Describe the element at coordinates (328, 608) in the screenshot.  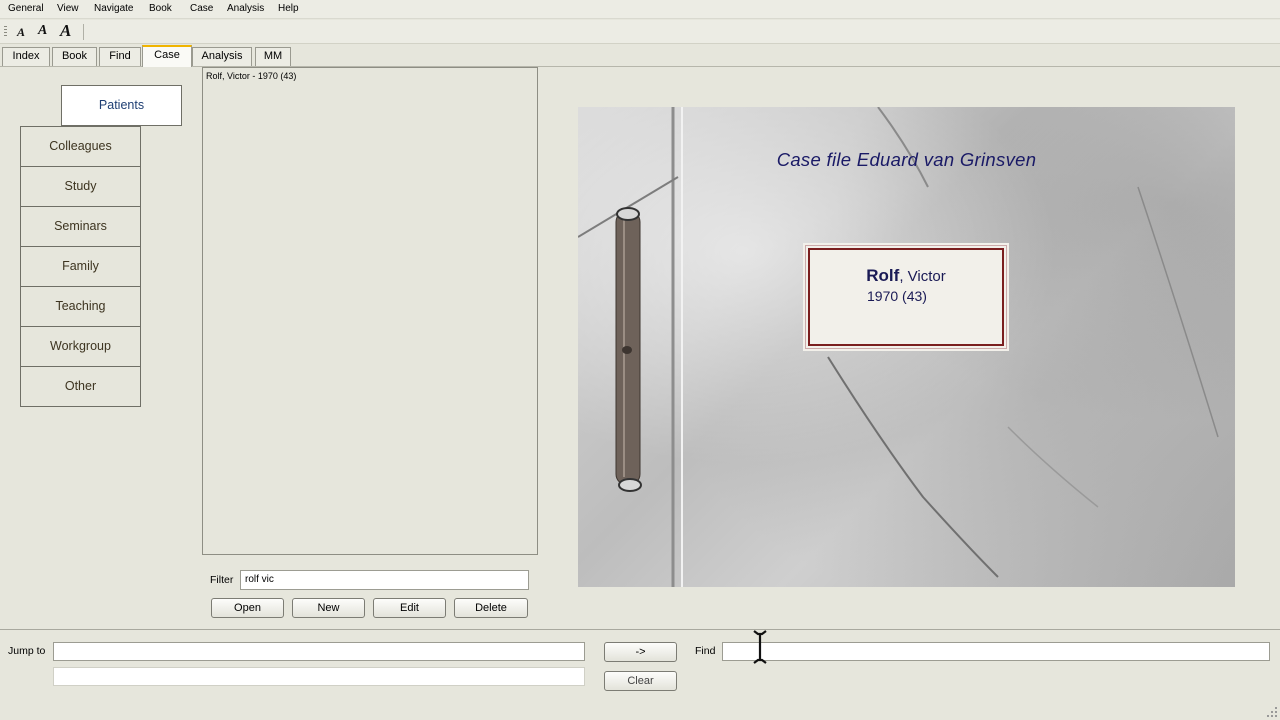
I see `new-button: New` at that location.